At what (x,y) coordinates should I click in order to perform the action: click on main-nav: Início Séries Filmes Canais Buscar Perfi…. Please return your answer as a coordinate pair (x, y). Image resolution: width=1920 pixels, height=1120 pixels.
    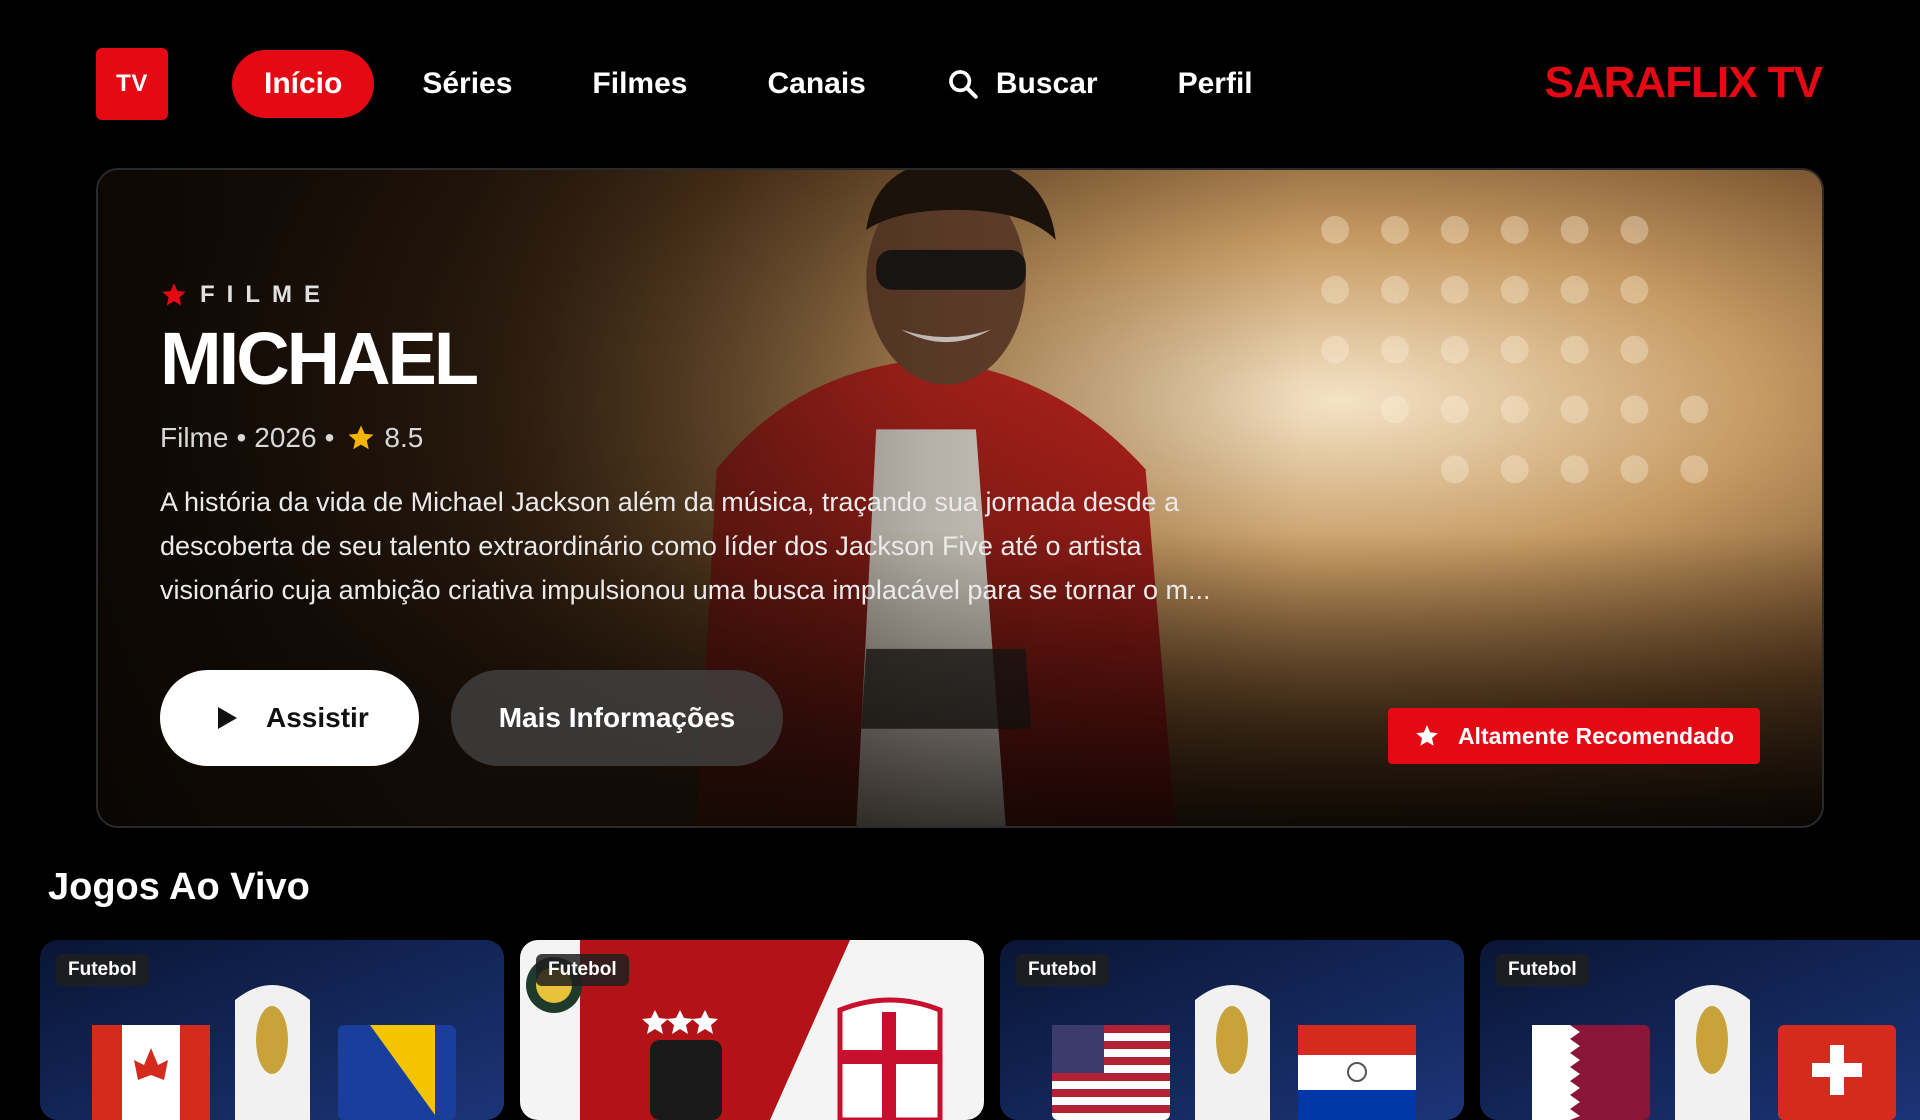
    Looking at the image, I should click on (766, 84).